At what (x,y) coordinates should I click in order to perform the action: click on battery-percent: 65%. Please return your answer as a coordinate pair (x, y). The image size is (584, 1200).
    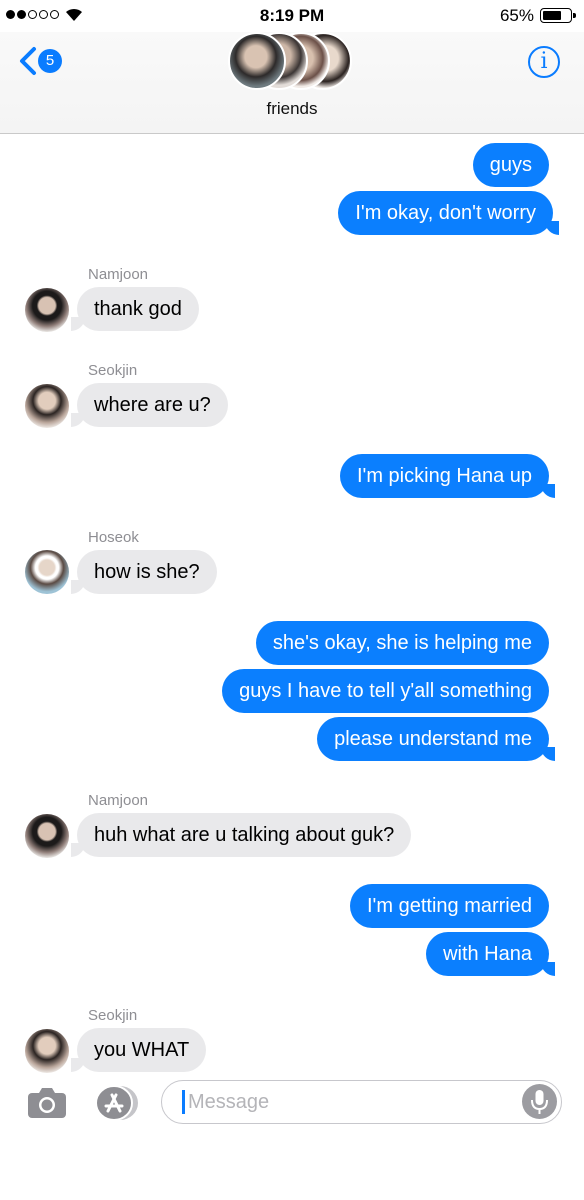
    Looking at the image, I should click on (516, 15).